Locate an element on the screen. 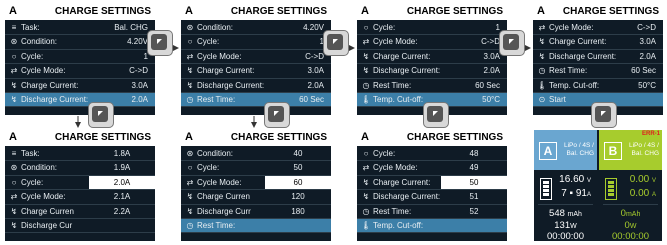 This screenshot has width=667, height=245. option-popup: 40 50 60 120 180 is located at coordinates (298, 183).